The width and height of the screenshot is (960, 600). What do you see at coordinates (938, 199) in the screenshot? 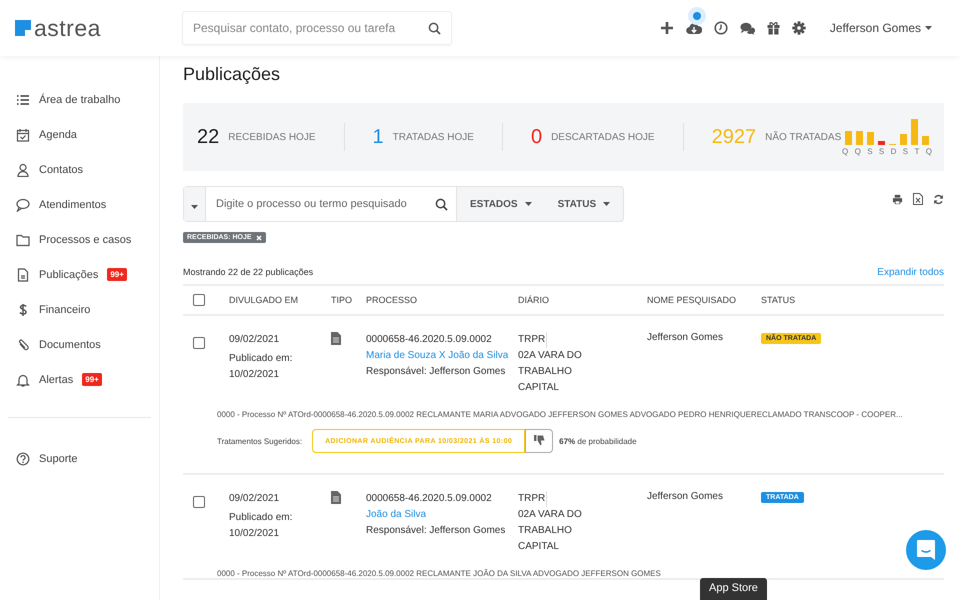
I see `refresh-icon` at bounding box center [938, 199].